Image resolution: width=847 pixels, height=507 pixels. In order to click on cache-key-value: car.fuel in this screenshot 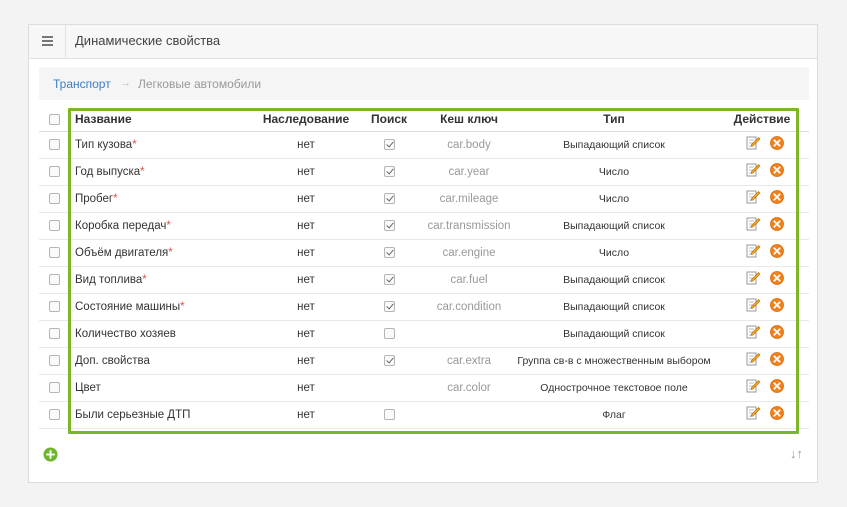, I will do `click(469, 280)`.